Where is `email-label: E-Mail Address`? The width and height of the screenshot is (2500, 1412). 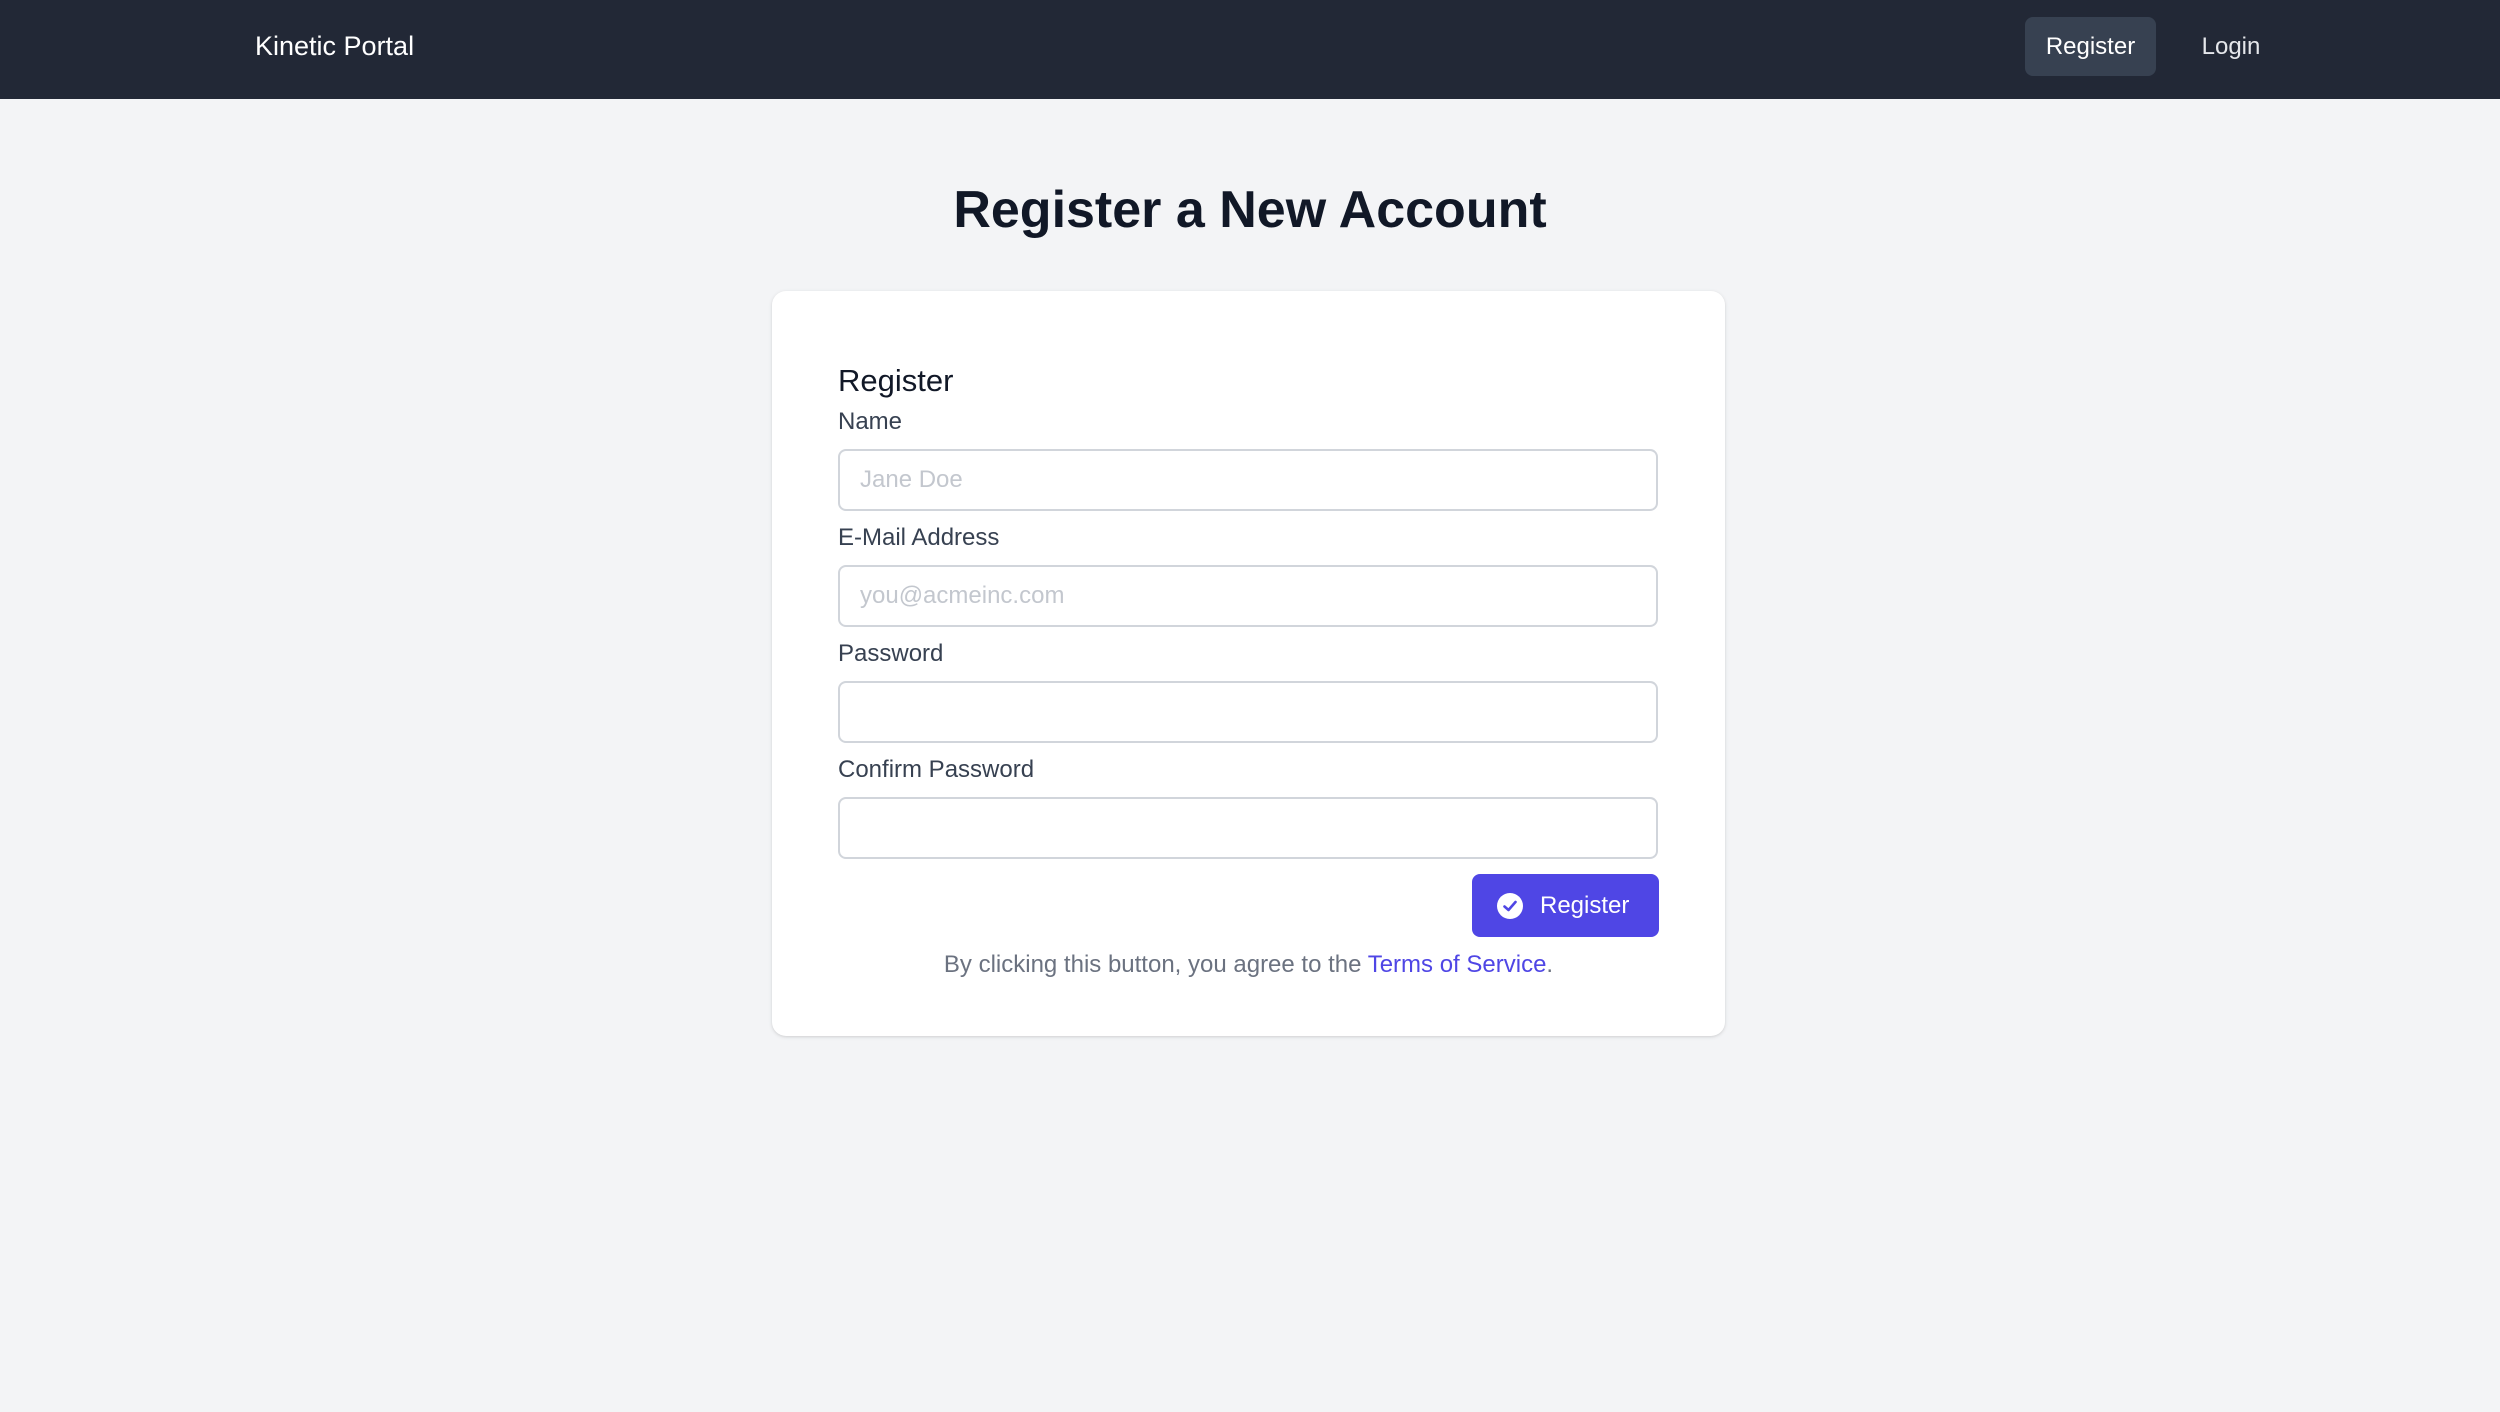
email-label: E-Mail Address is located at coordinates (919, 537).